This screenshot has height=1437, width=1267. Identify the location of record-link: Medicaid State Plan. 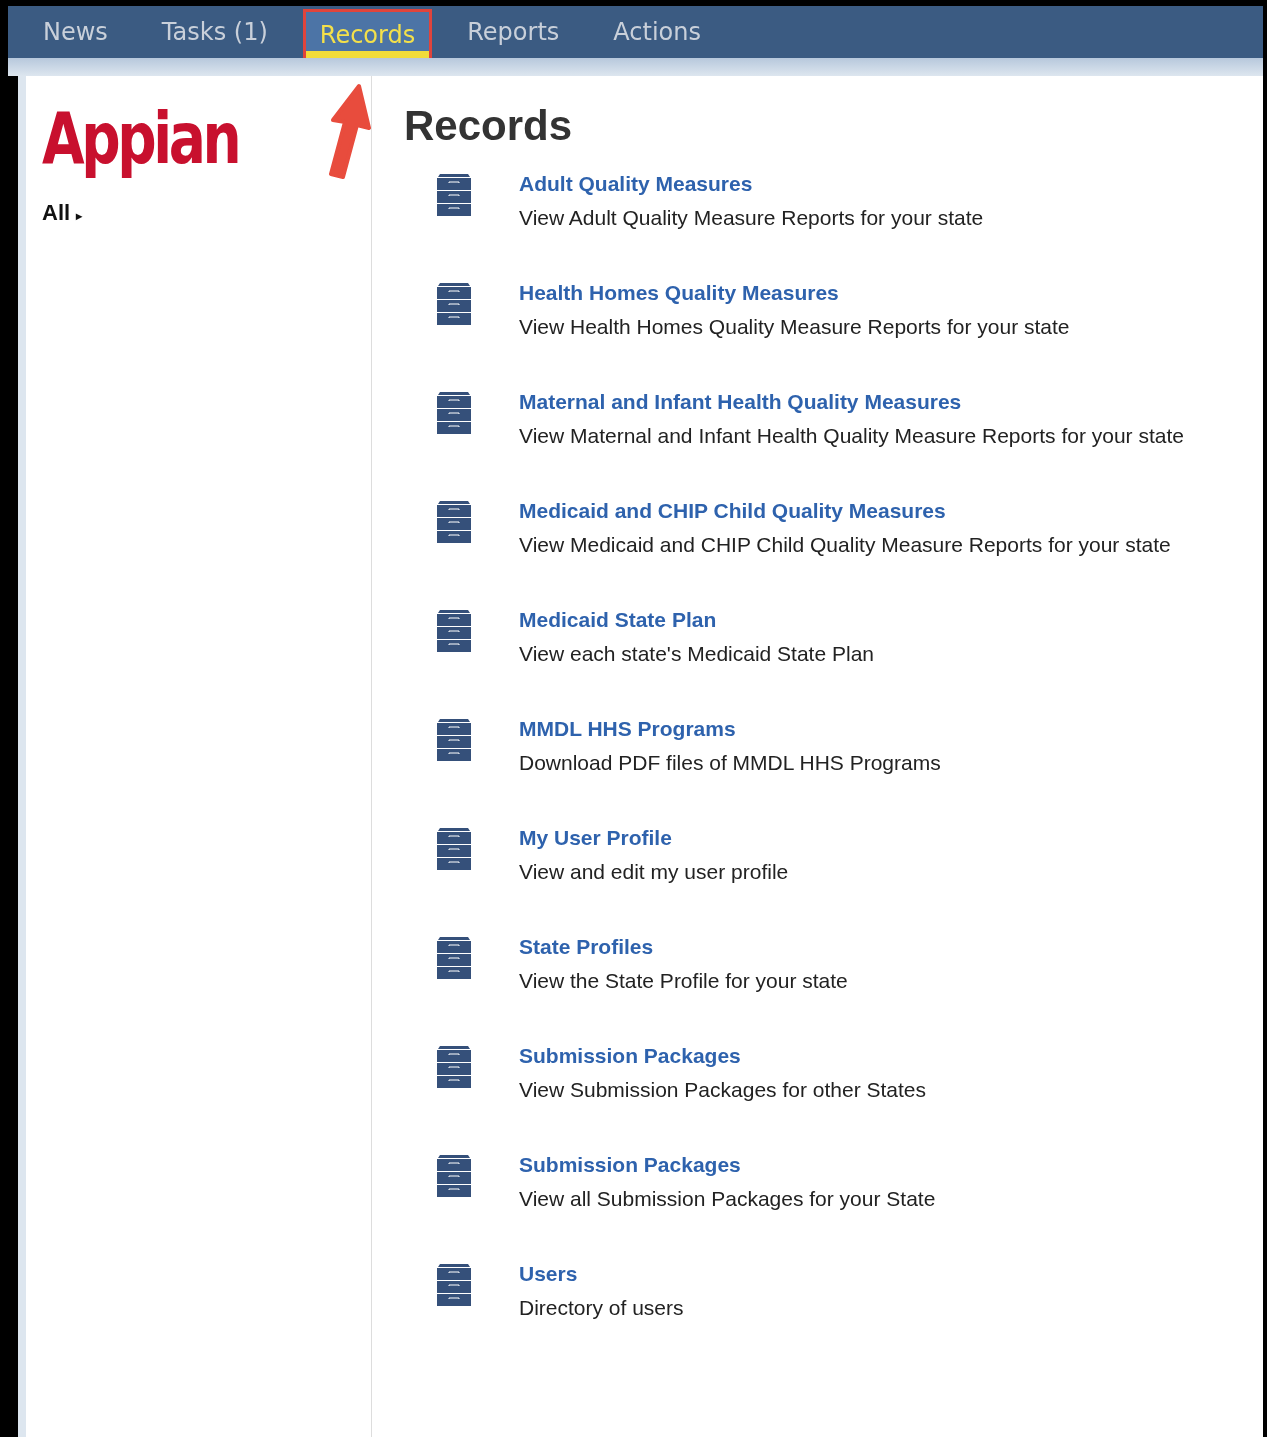
(618, 620).